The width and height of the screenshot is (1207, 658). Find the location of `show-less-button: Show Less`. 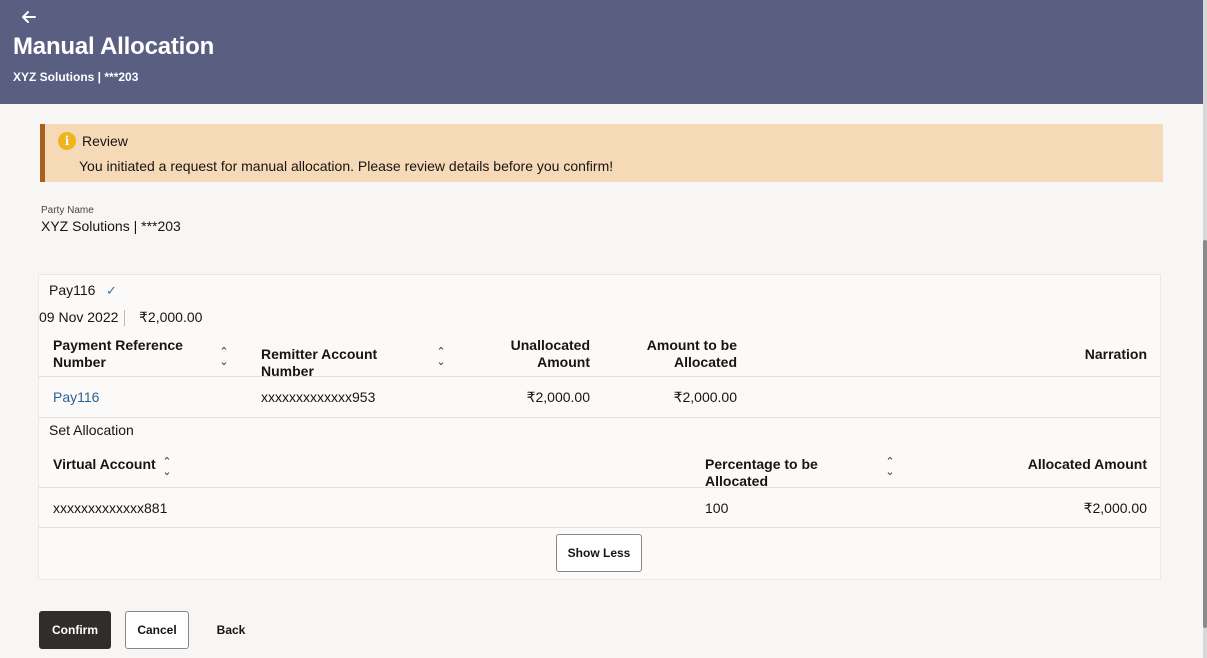

show-less-button: Show Less is located at coordinates (599, 553).